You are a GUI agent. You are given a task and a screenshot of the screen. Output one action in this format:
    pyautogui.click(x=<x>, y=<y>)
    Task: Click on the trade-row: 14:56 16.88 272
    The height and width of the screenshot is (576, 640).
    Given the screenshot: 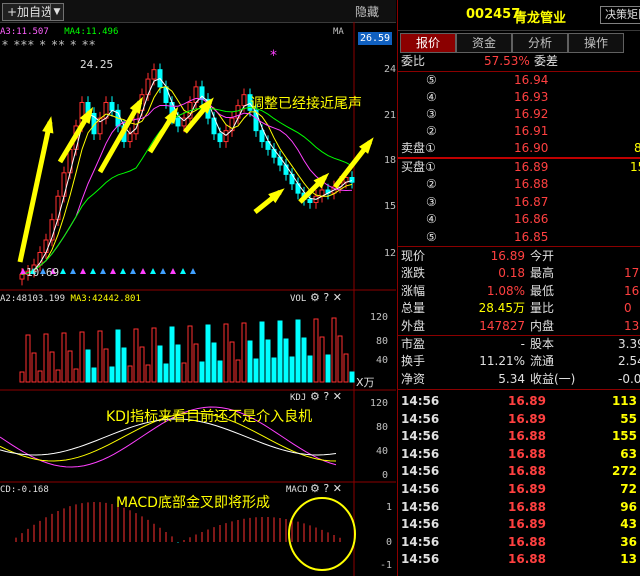 What is the action you would take?
    pyautogui.click(x=519, y=471)
    